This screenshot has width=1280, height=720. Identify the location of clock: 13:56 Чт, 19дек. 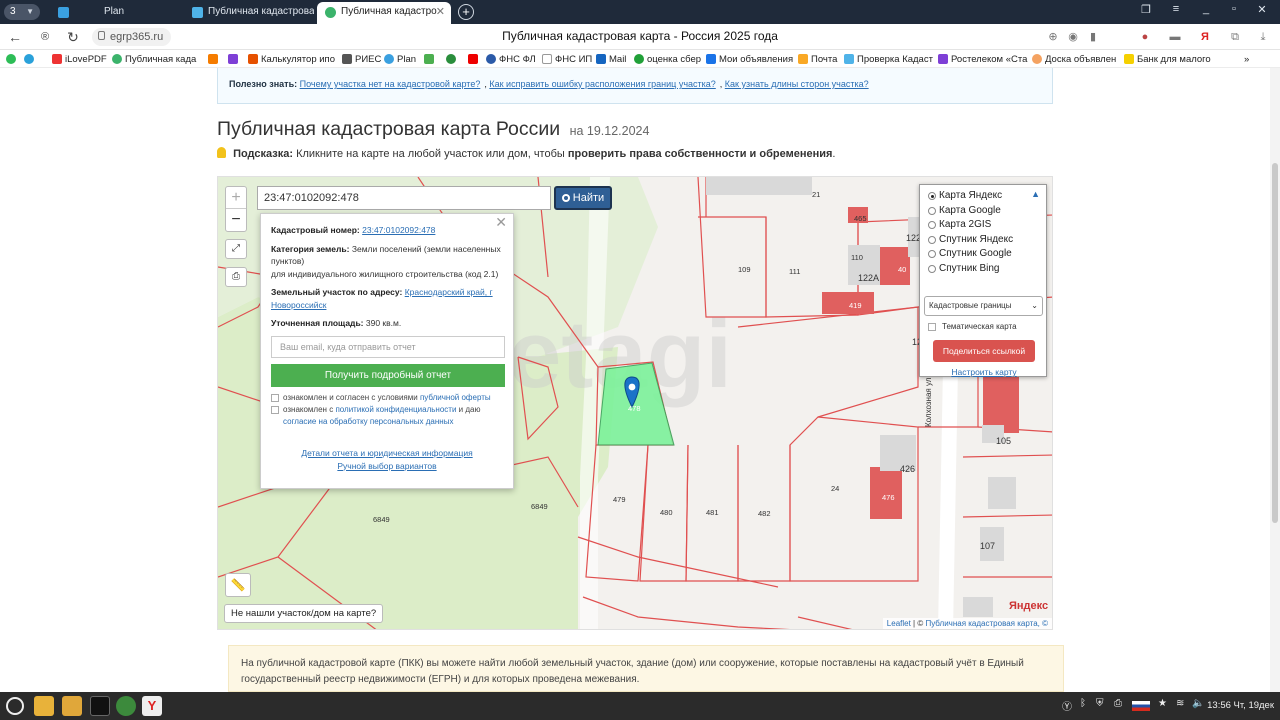
(1240, 705).